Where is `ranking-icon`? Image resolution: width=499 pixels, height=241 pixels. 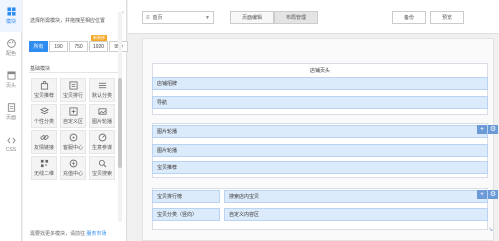 ranking-icon is located at coordinates (73, 85).